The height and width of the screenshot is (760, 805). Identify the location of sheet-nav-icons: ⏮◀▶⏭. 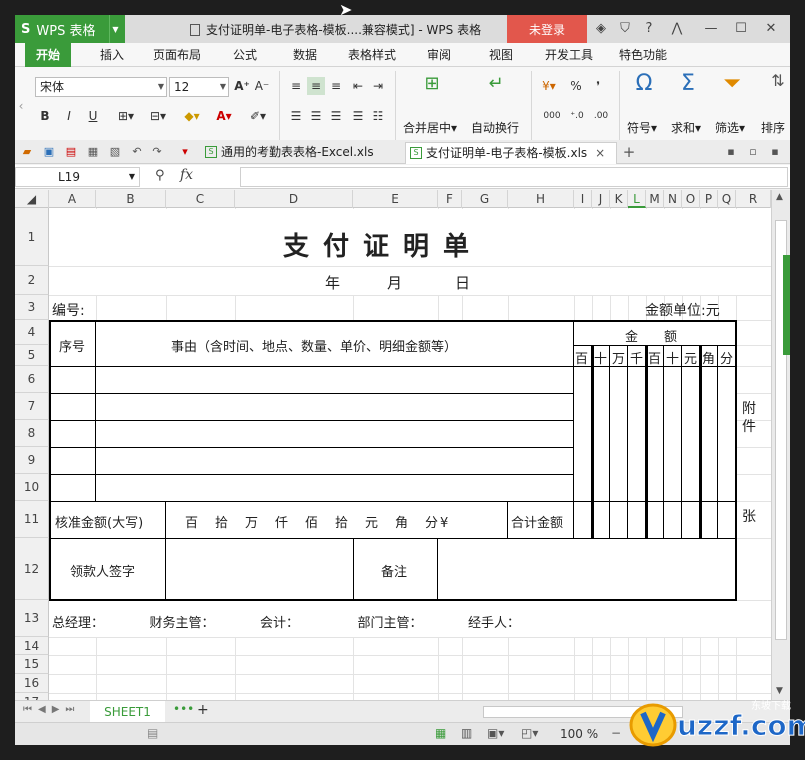
(51, 709).